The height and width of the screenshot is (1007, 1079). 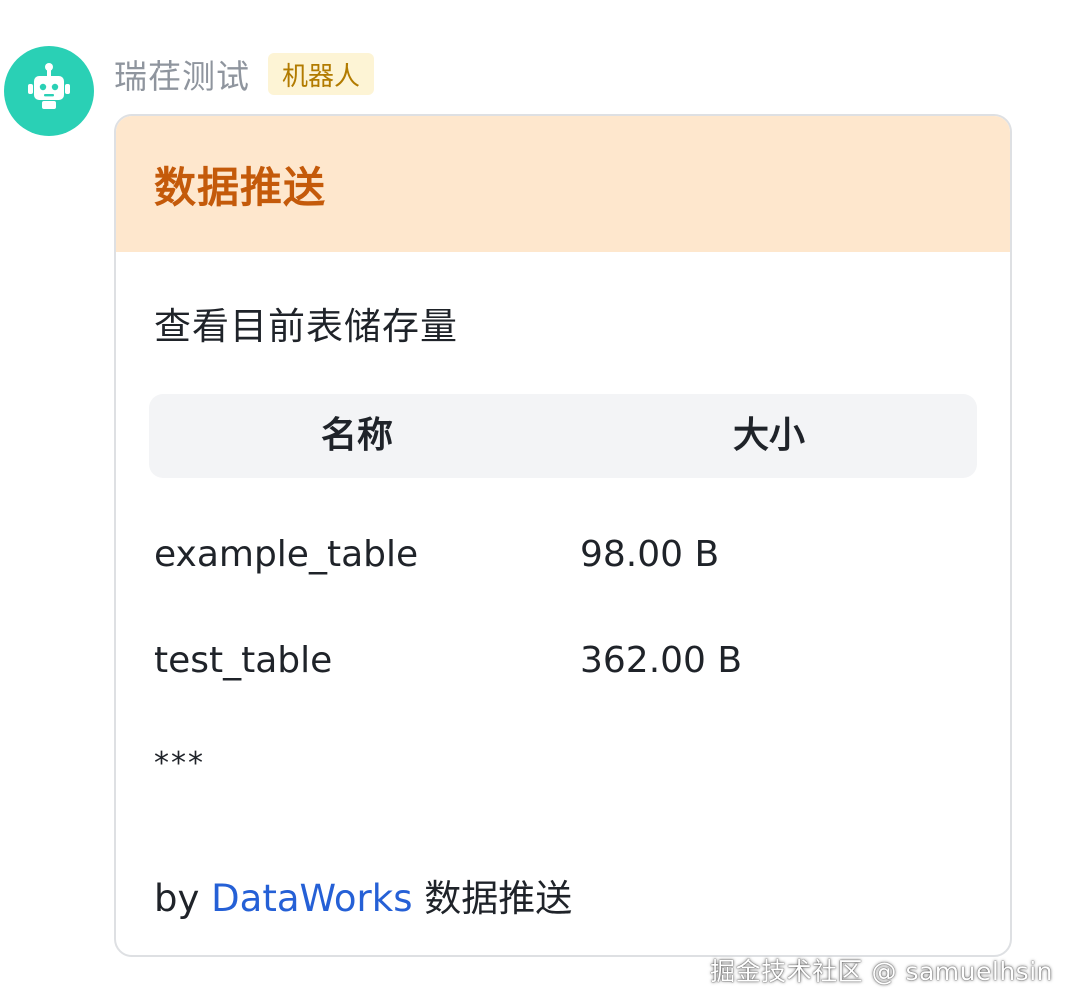 What do you see at coordinates (564, 670) in the screenshot?
I see `table-row: test_table 362.00 B` at bounding box center [564, 670].